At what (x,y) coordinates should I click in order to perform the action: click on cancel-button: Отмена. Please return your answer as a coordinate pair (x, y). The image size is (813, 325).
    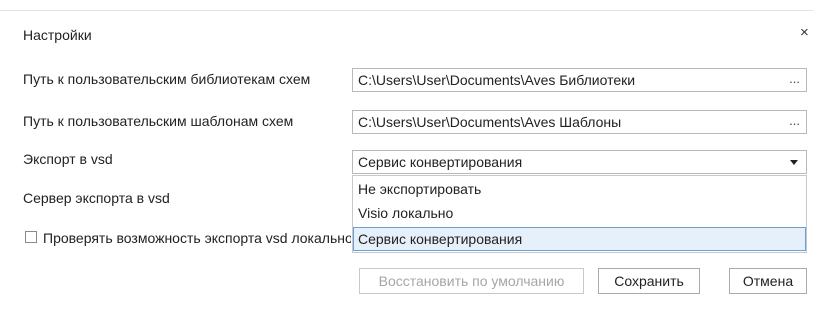
    Looking at the image, I should click on (768, 281).